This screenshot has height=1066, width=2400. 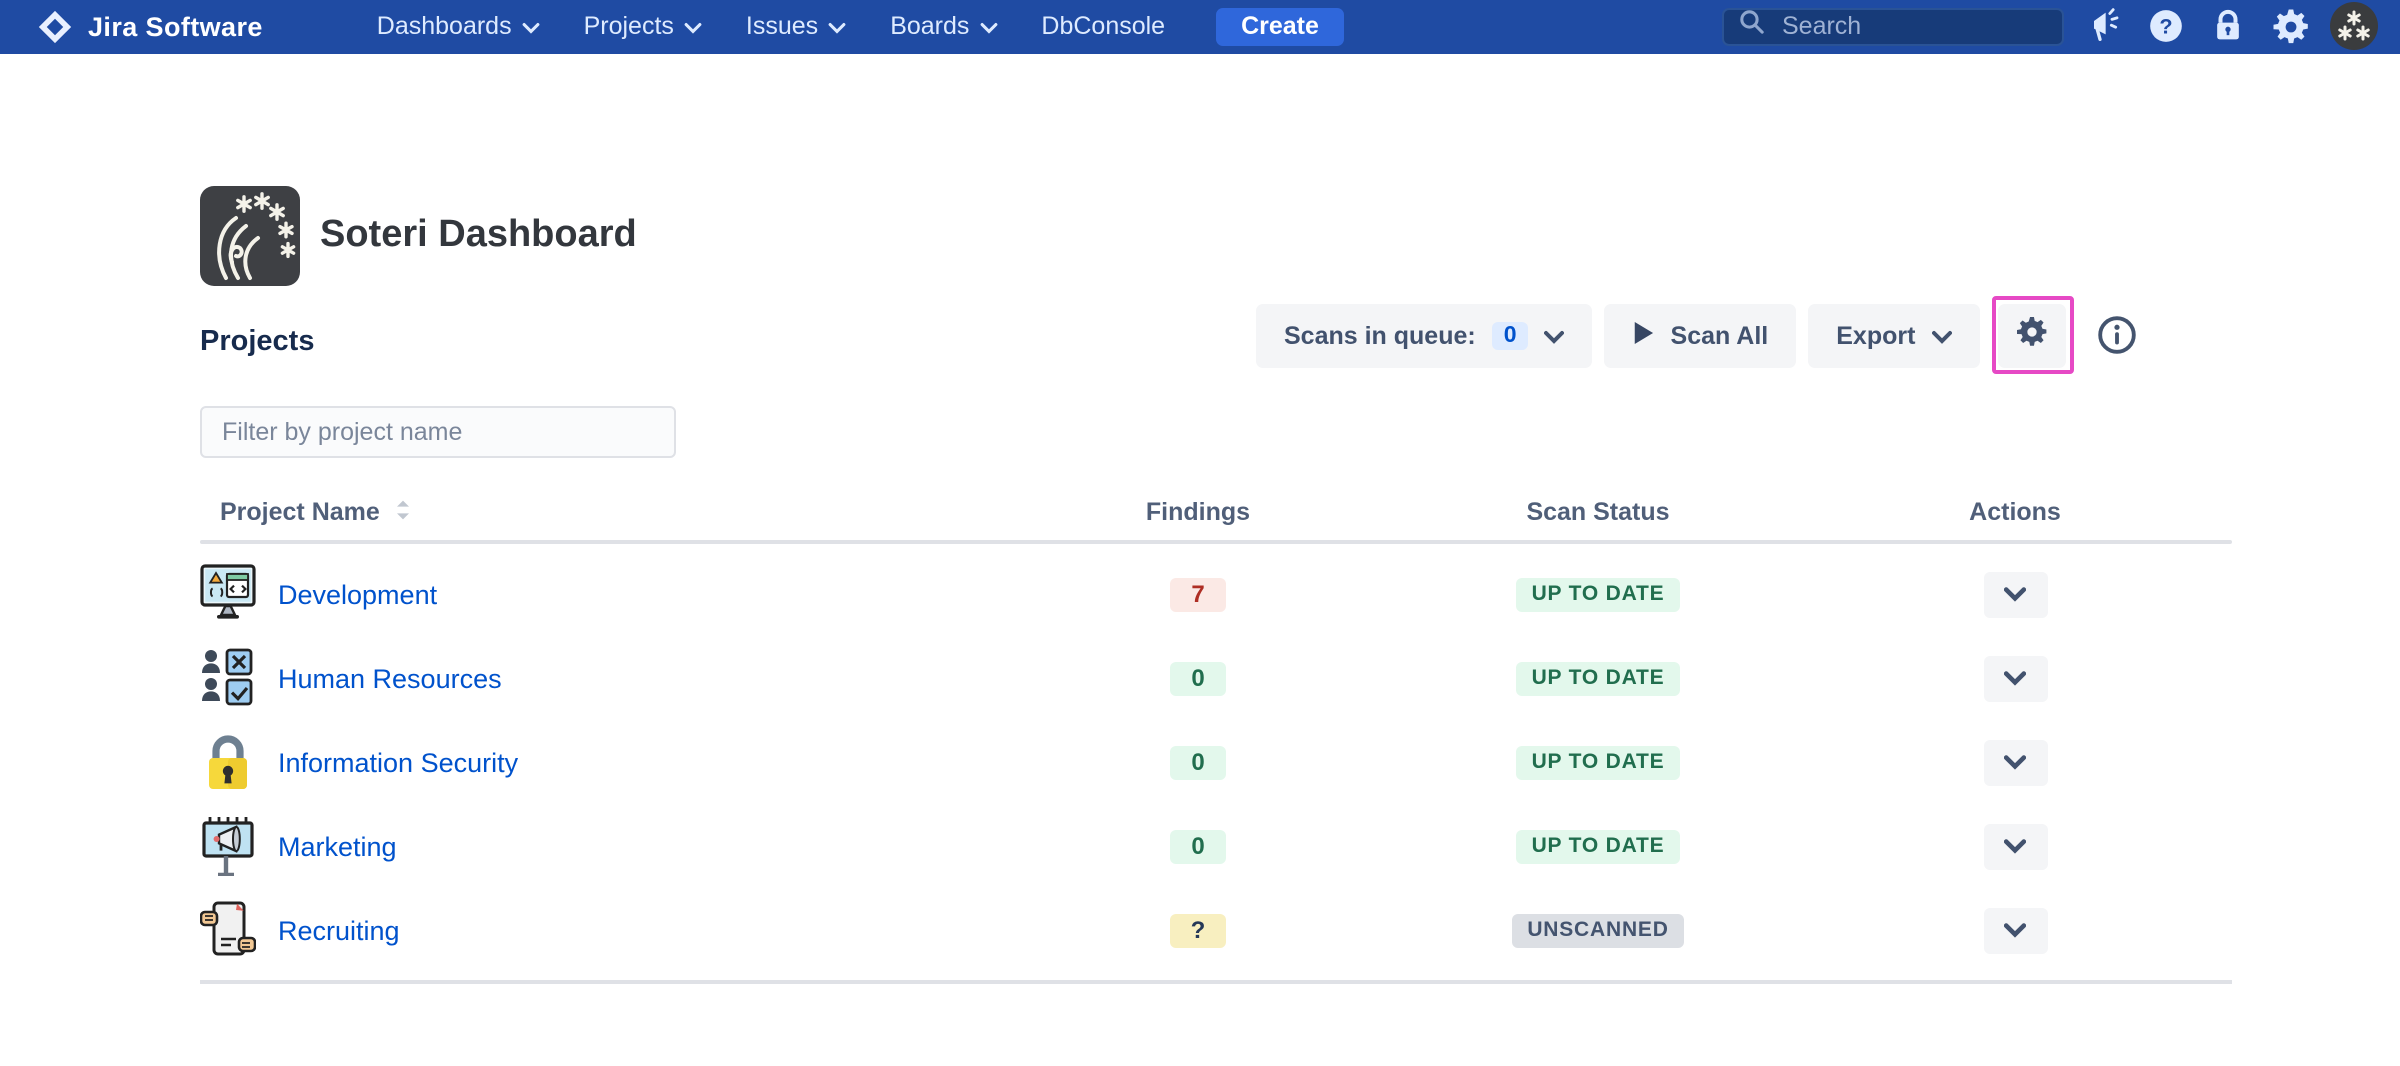 I want to click on scans-in-queue-dropdown: Scans in queue: 0, so click(x=1424, y=335).